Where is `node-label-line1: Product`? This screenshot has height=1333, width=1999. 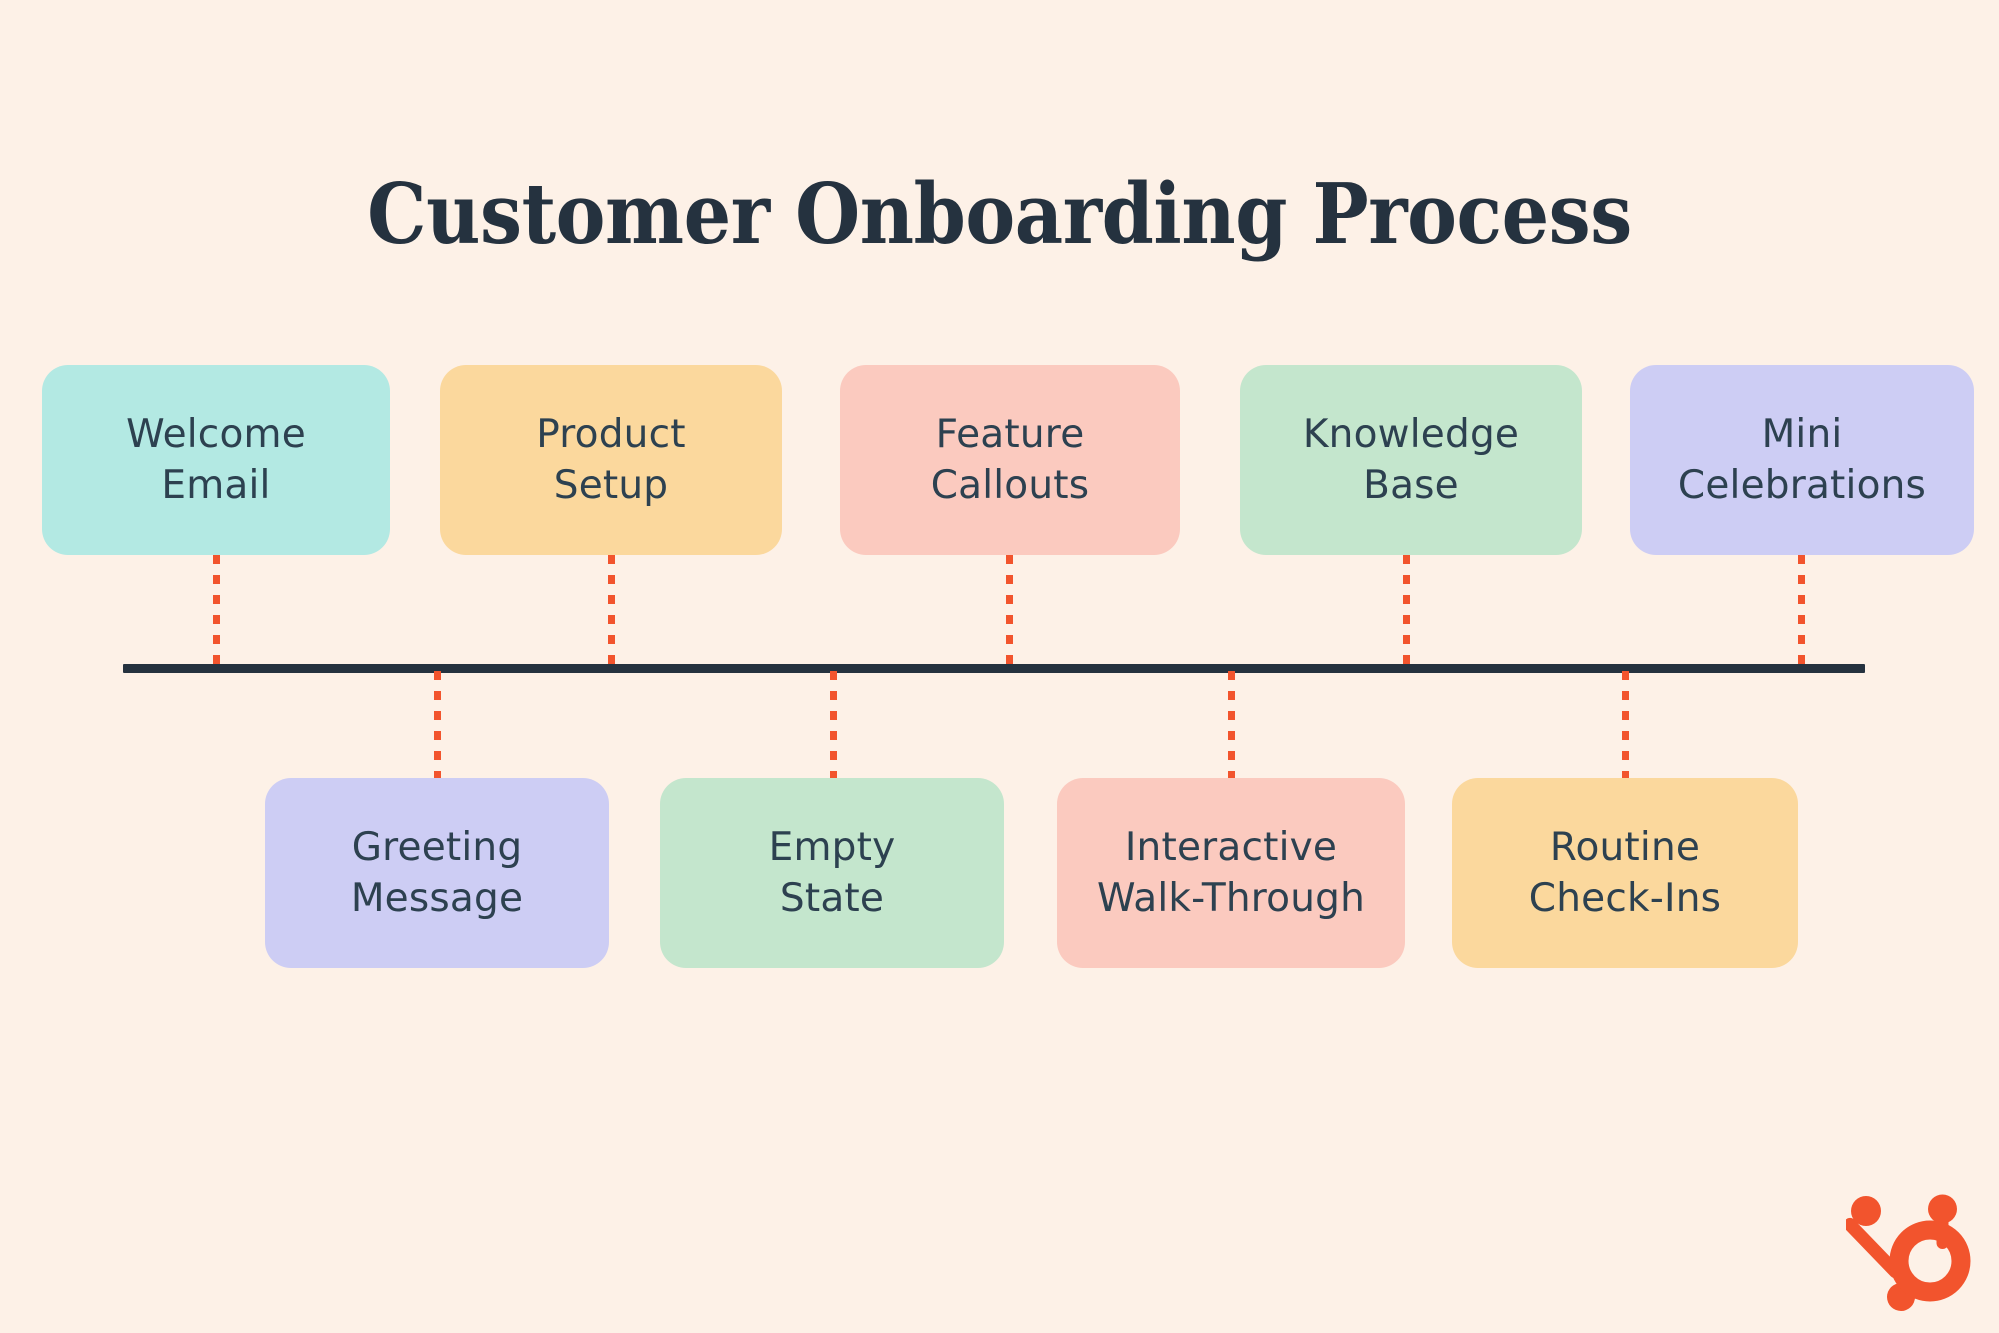
node-label-line1: Product is located at coordinates (611, 434).